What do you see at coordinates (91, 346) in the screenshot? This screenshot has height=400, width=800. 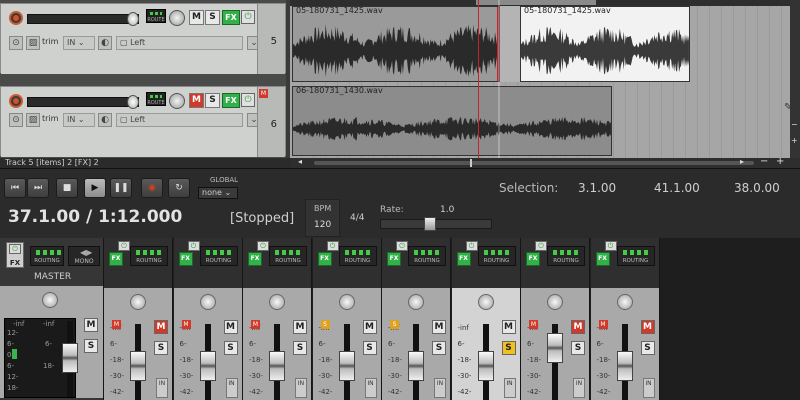 I see `master-solo-button: S` at bounding box center [91, 346].